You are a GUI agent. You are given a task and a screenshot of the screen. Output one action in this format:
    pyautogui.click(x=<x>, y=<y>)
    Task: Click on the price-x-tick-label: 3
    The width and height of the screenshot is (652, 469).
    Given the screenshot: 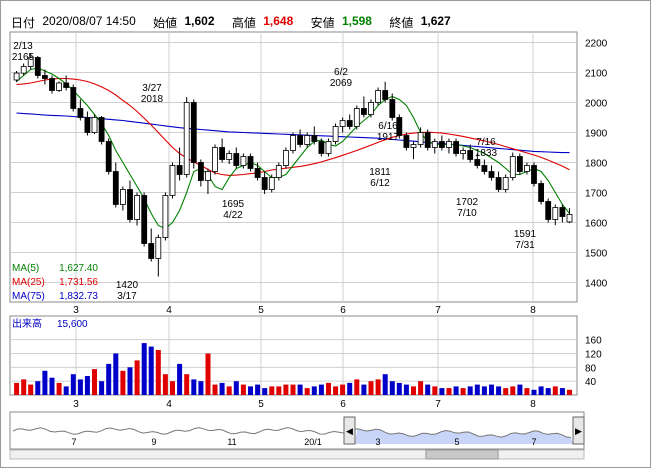 What is the action you would take?
    pyautogui.click(x=76, y=310)
    